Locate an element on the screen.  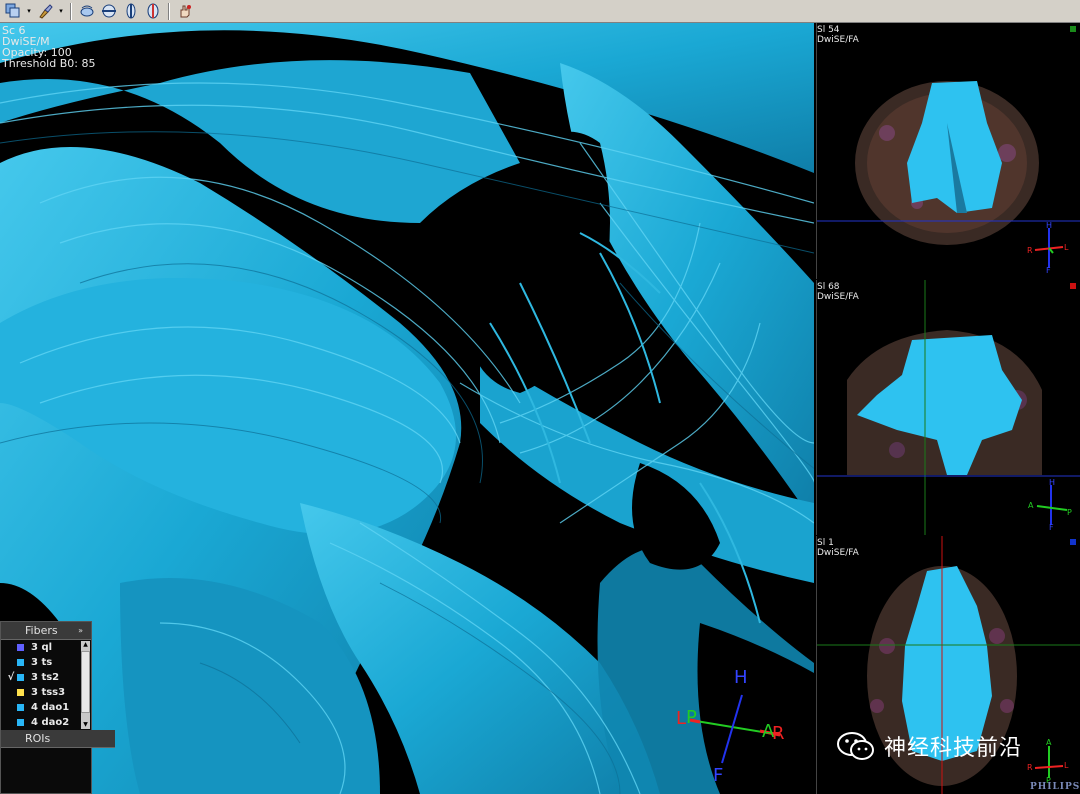
scroll-up-icon: ▲ is located at coordinates (85, 645).